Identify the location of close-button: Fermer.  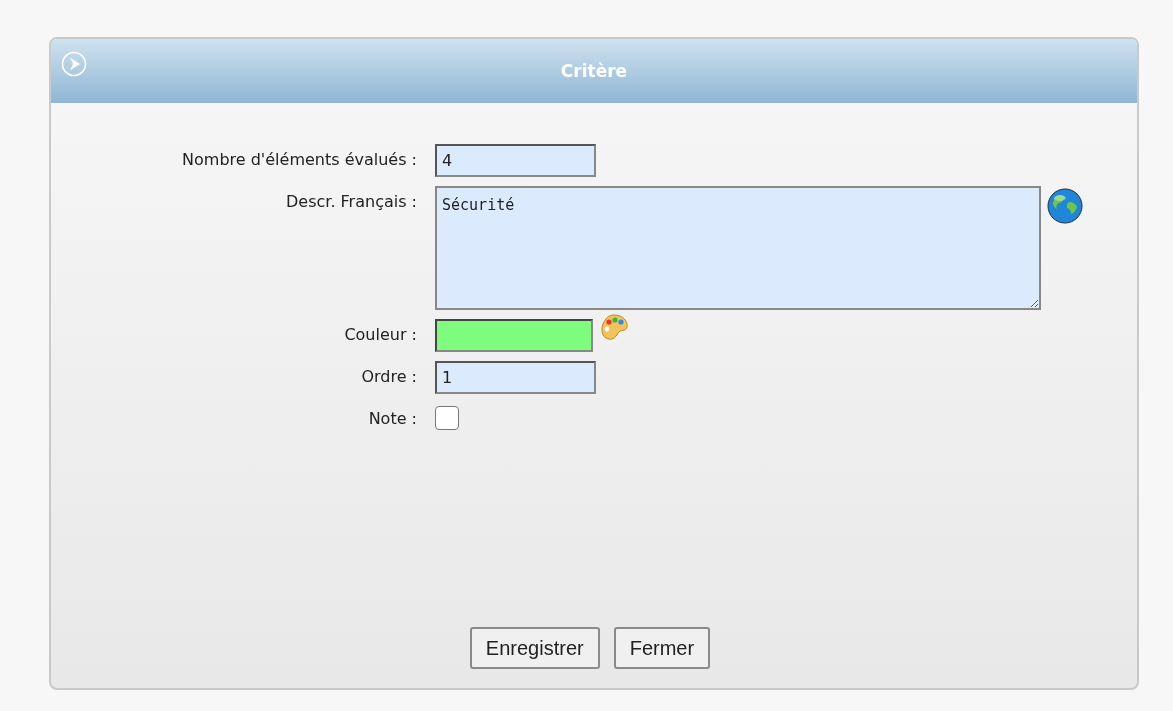
(662, 648).